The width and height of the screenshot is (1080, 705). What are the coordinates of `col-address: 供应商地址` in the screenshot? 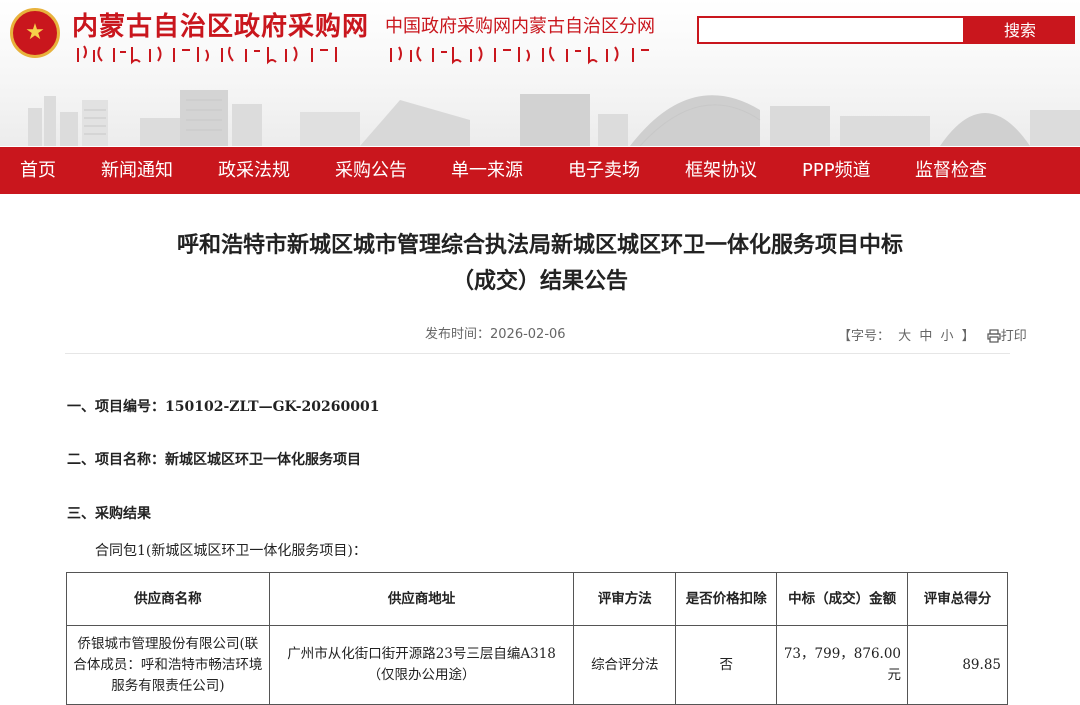 It's located at (421, 599).